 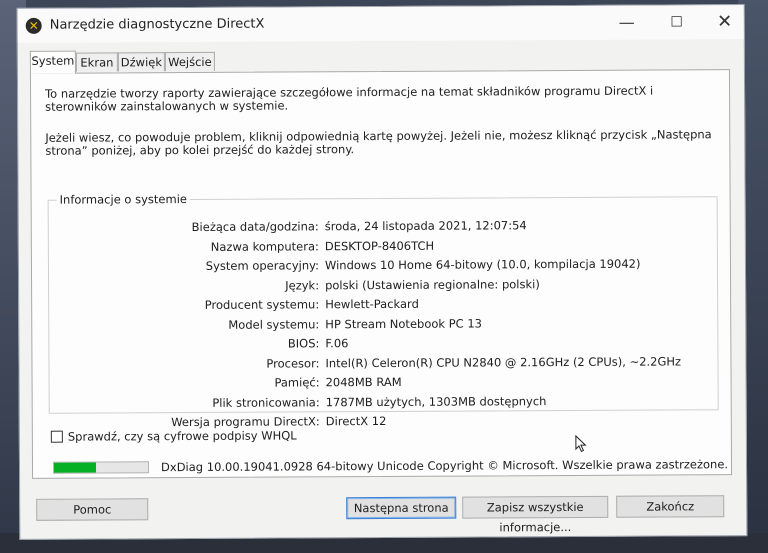 I want to click on info-value: środa, 24 listopada 2021, 12:07:54, so click(x=425, y=226).